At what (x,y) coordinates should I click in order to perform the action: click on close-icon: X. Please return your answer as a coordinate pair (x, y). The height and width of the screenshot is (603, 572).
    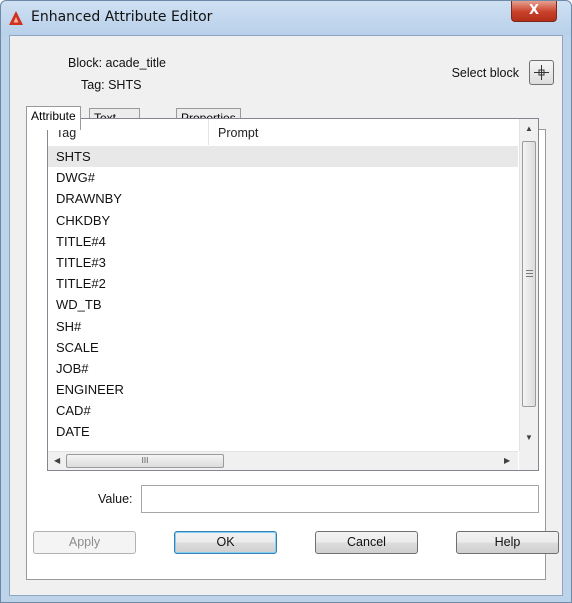
    Looking at the image, I should click on (534, 10).